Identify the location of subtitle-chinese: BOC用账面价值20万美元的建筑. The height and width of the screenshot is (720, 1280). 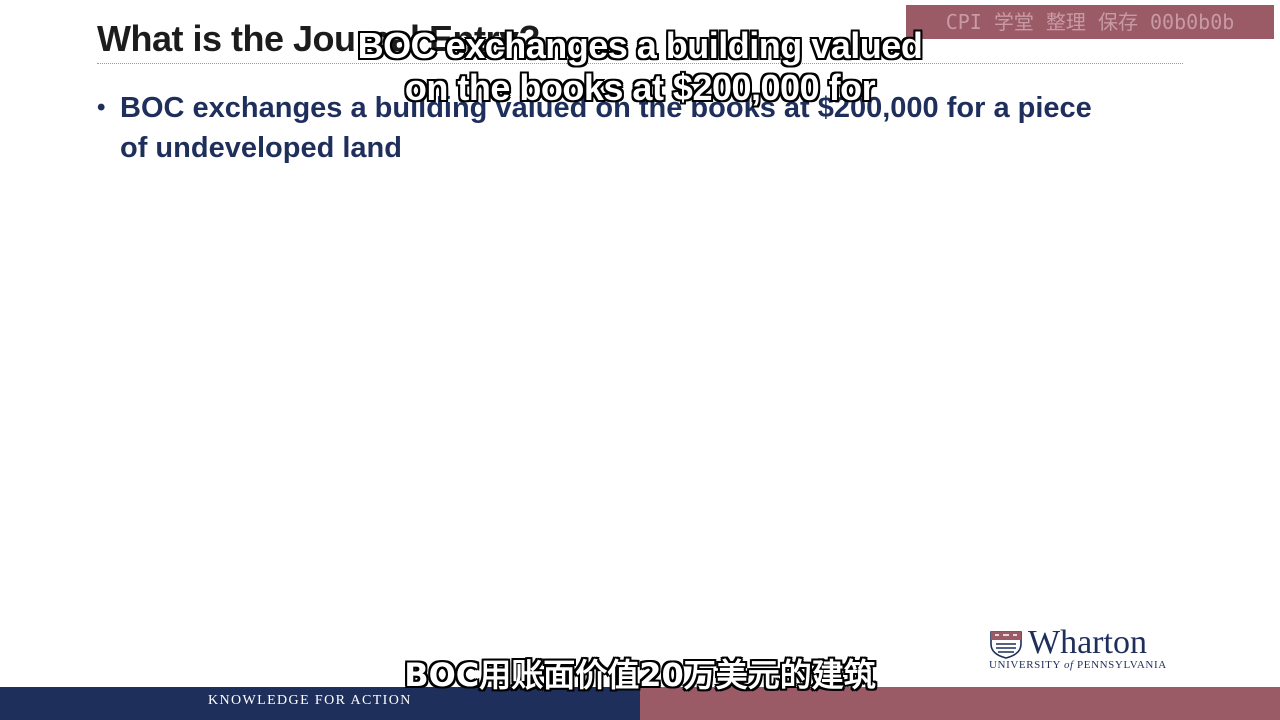
(640, 675).